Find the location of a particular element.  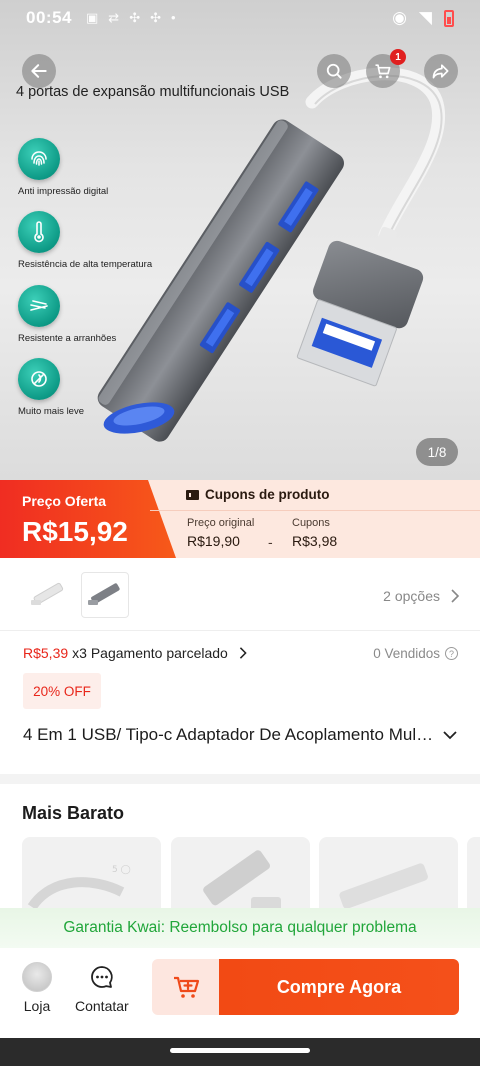

status-bar: 00:54 ▣ ⇄ ✣ ✣ • ◉ ◥ is located at coordinates (240, 18).